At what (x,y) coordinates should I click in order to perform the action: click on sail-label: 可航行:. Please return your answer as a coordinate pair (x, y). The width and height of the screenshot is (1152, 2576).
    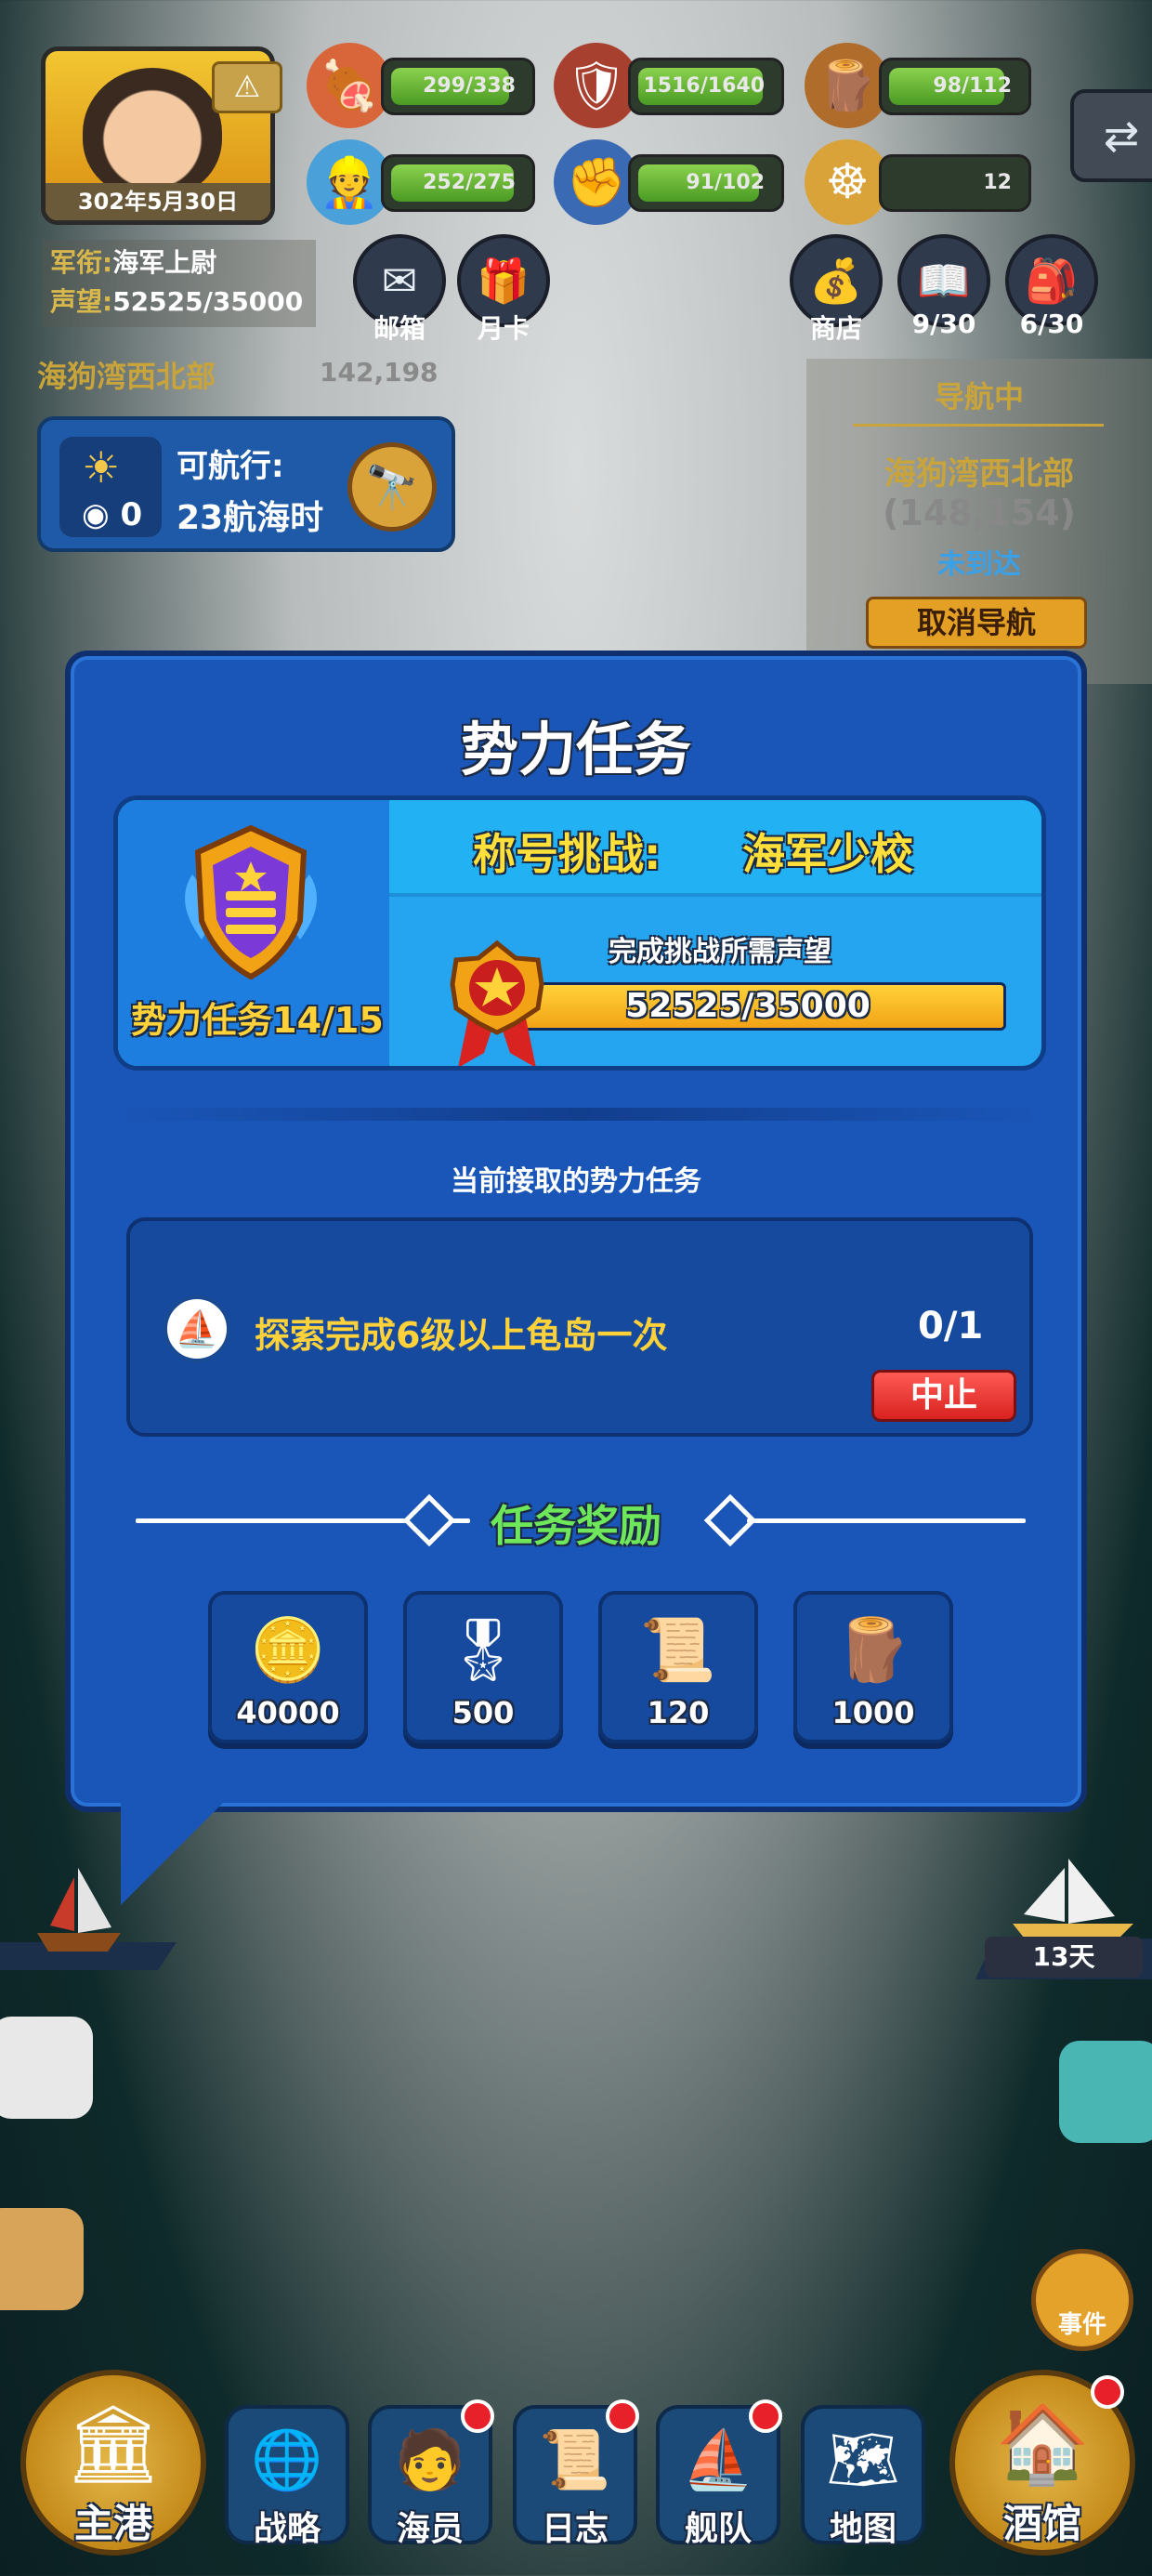
    Looking at the image, I should click on (230, 466).